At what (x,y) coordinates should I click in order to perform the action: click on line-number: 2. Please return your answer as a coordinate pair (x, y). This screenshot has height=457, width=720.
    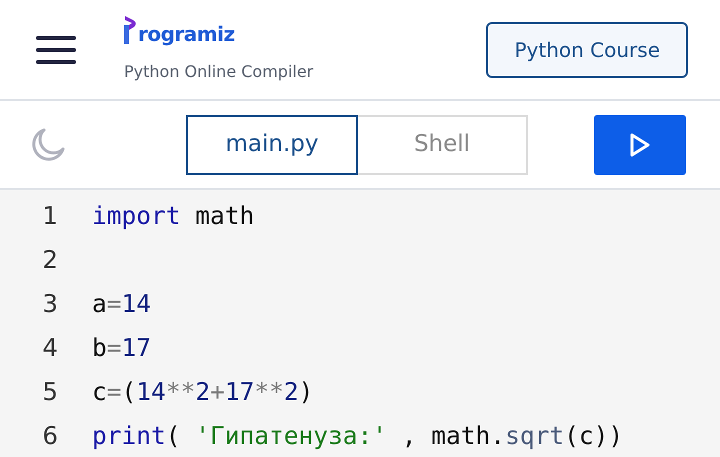
    Looking at the image, I should click on (49, 260).